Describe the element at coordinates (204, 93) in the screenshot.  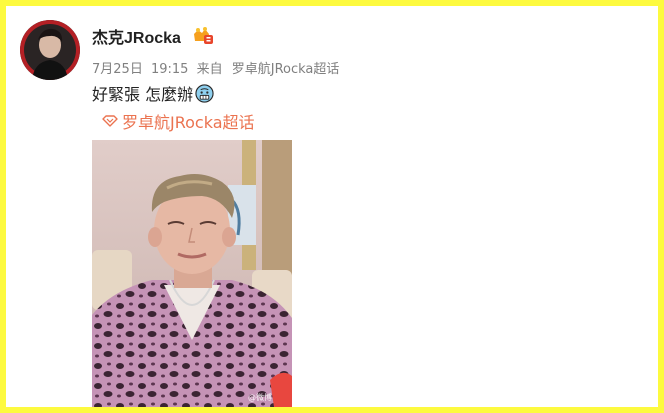
I see `cold-sweat-face-icon` at that location.